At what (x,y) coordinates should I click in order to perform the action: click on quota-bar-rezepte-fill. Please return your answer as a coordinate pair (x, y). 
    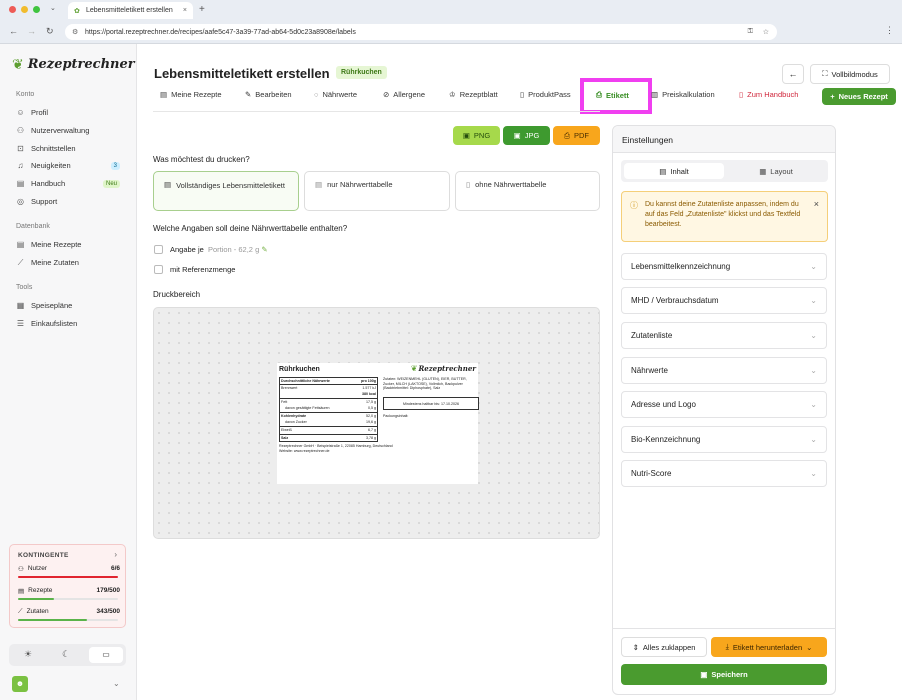
    Looking at the image, I should click on (36, 599).